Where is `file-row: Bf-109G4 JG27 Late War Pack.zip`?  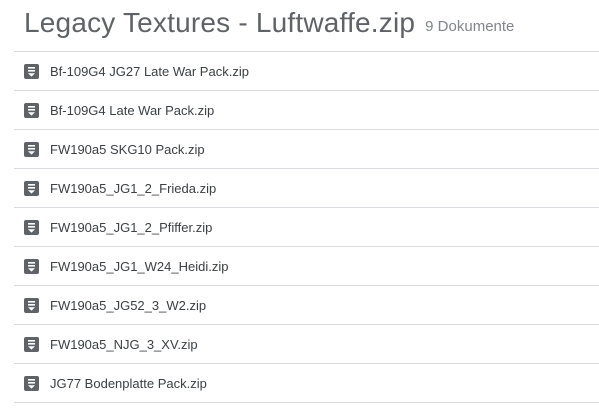
file-row: Bf-109G4 JG27 Late War Pack.zip is located at coordinates (306, 71).